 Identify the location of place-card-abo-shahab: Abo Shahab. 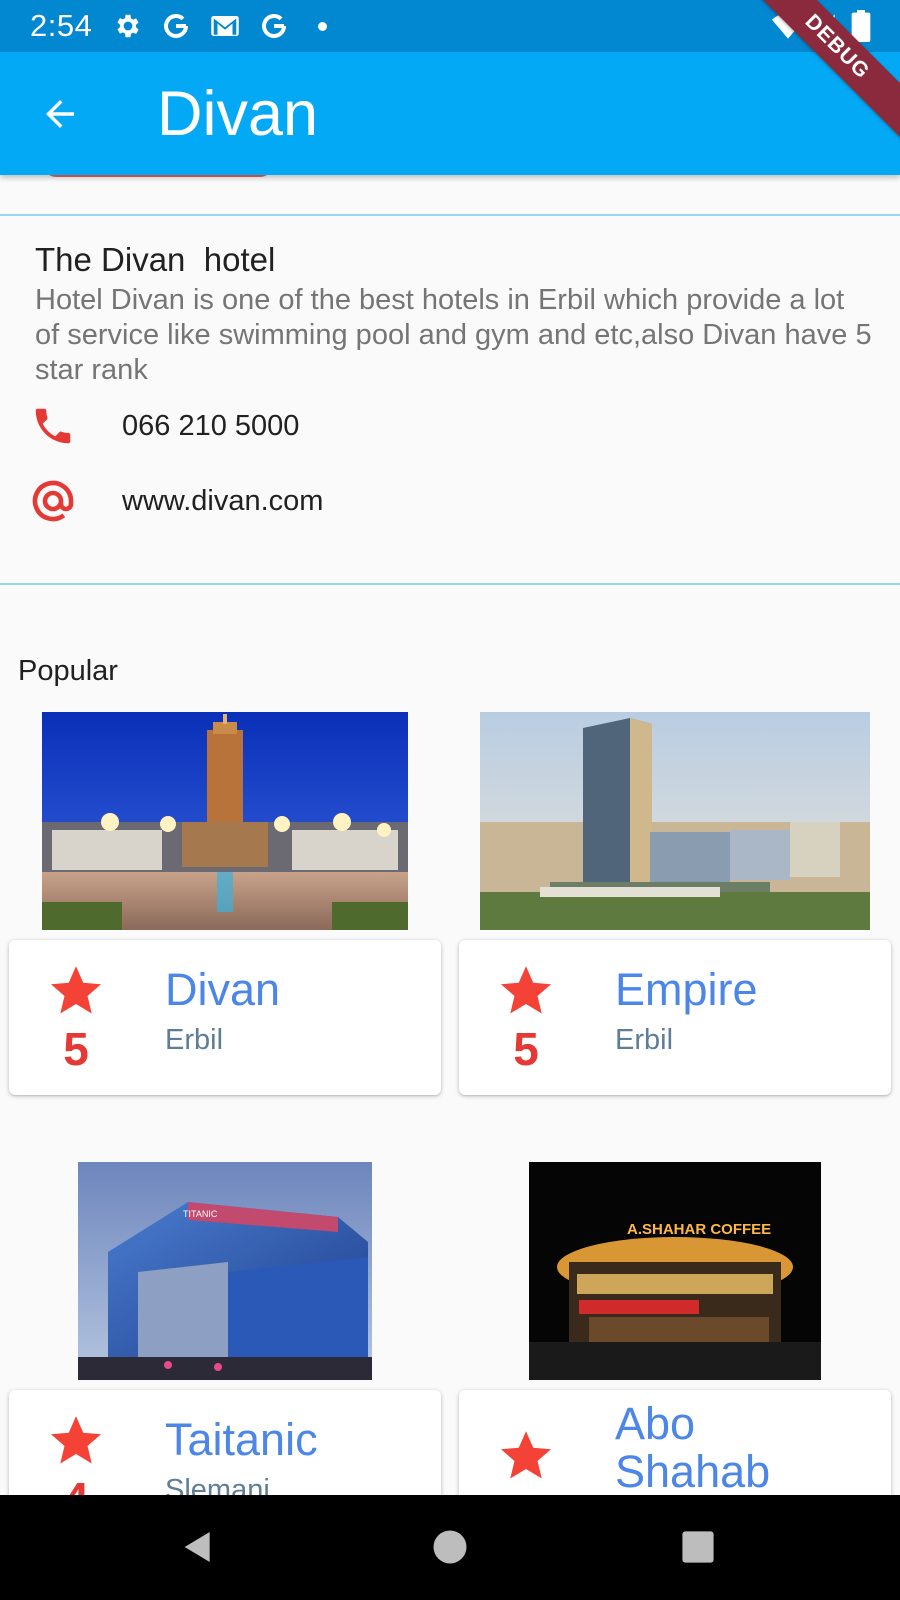
(675, 1442).